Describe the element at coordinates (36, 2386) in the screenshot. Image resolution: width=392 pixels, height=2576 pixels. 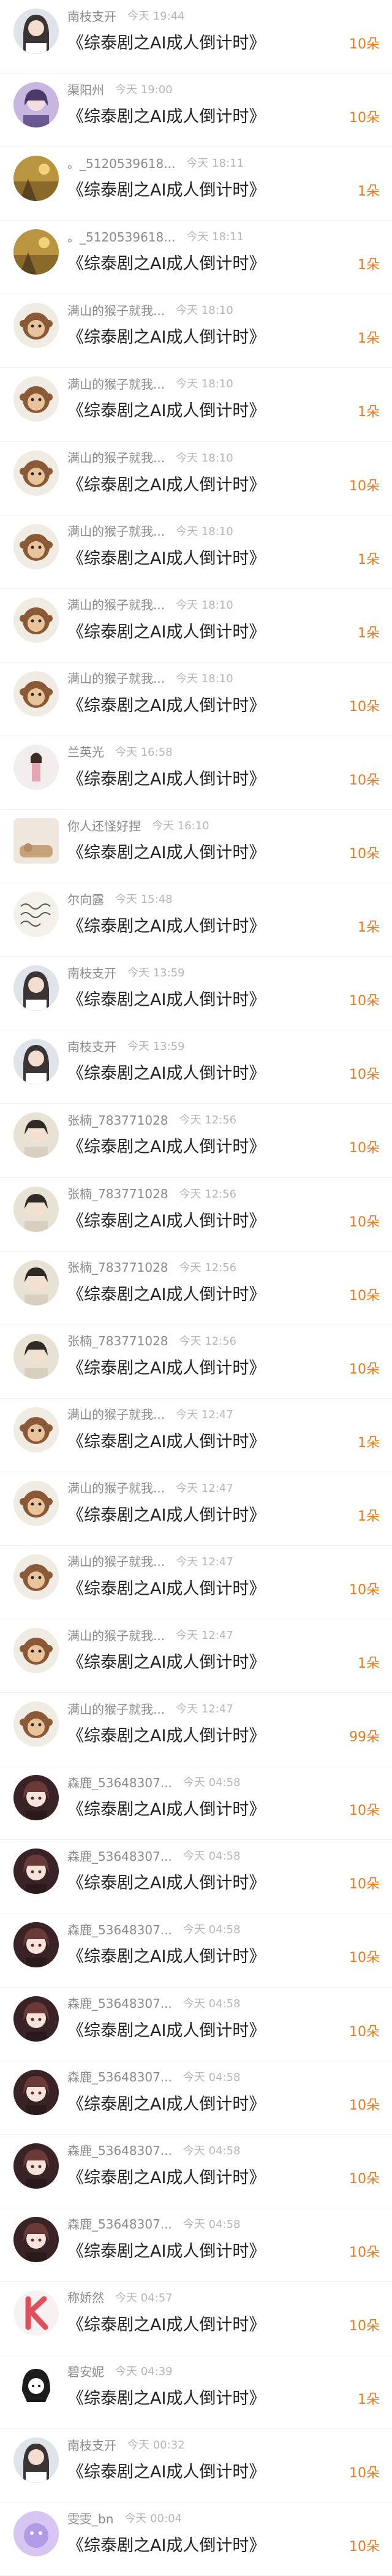
I see `avatar-sketch-girl` at that location.